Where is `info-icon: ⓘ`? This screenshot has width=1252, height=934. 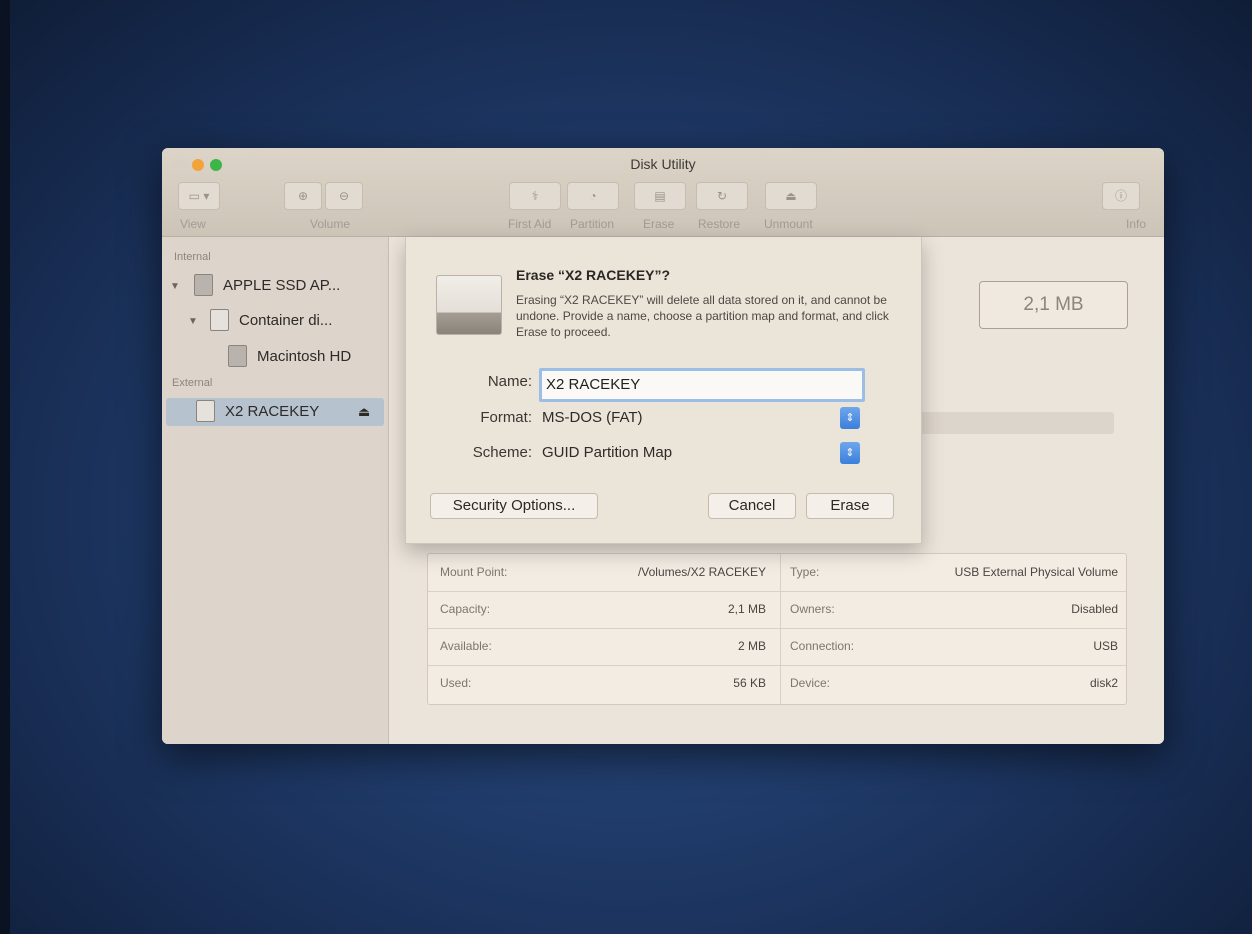 info-icon: ⓘ is located at coordinates (1120, 196).